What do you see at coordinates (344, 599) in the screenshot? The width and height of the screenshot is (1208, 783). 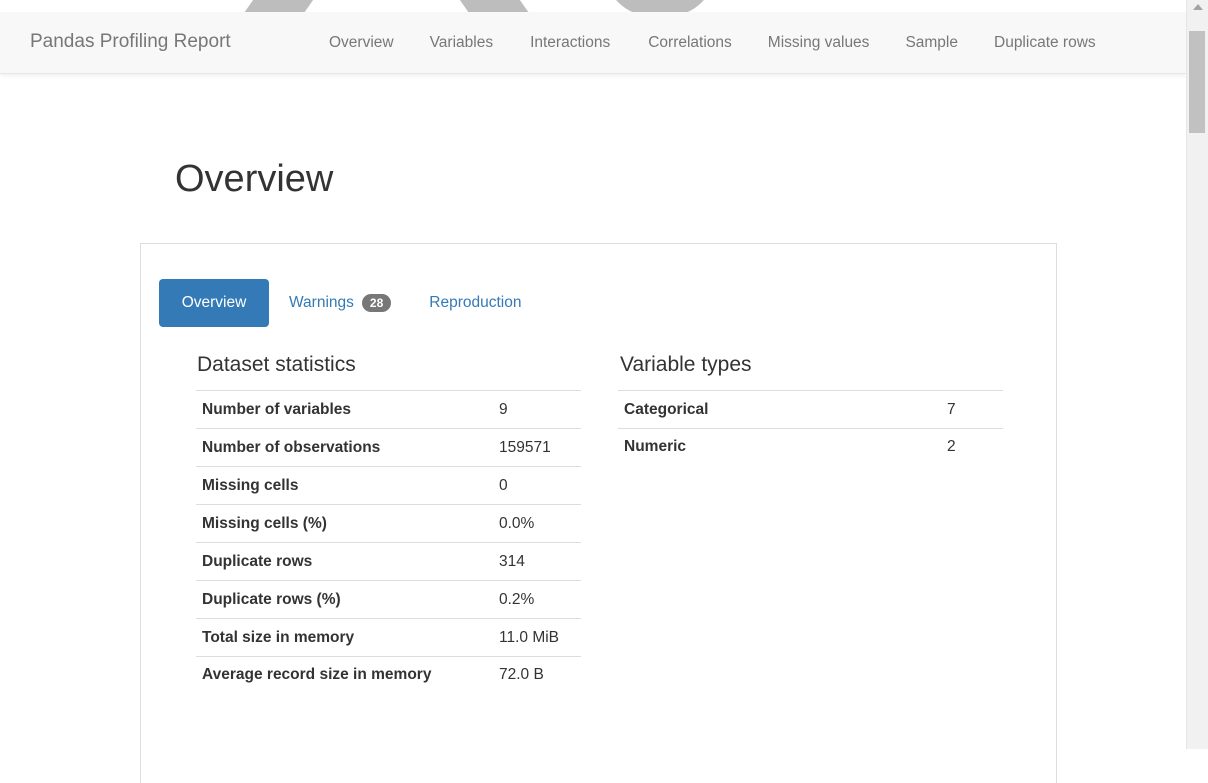 I see `stat-label: Duplicate rows (%)` at bounding box center [344, 599].